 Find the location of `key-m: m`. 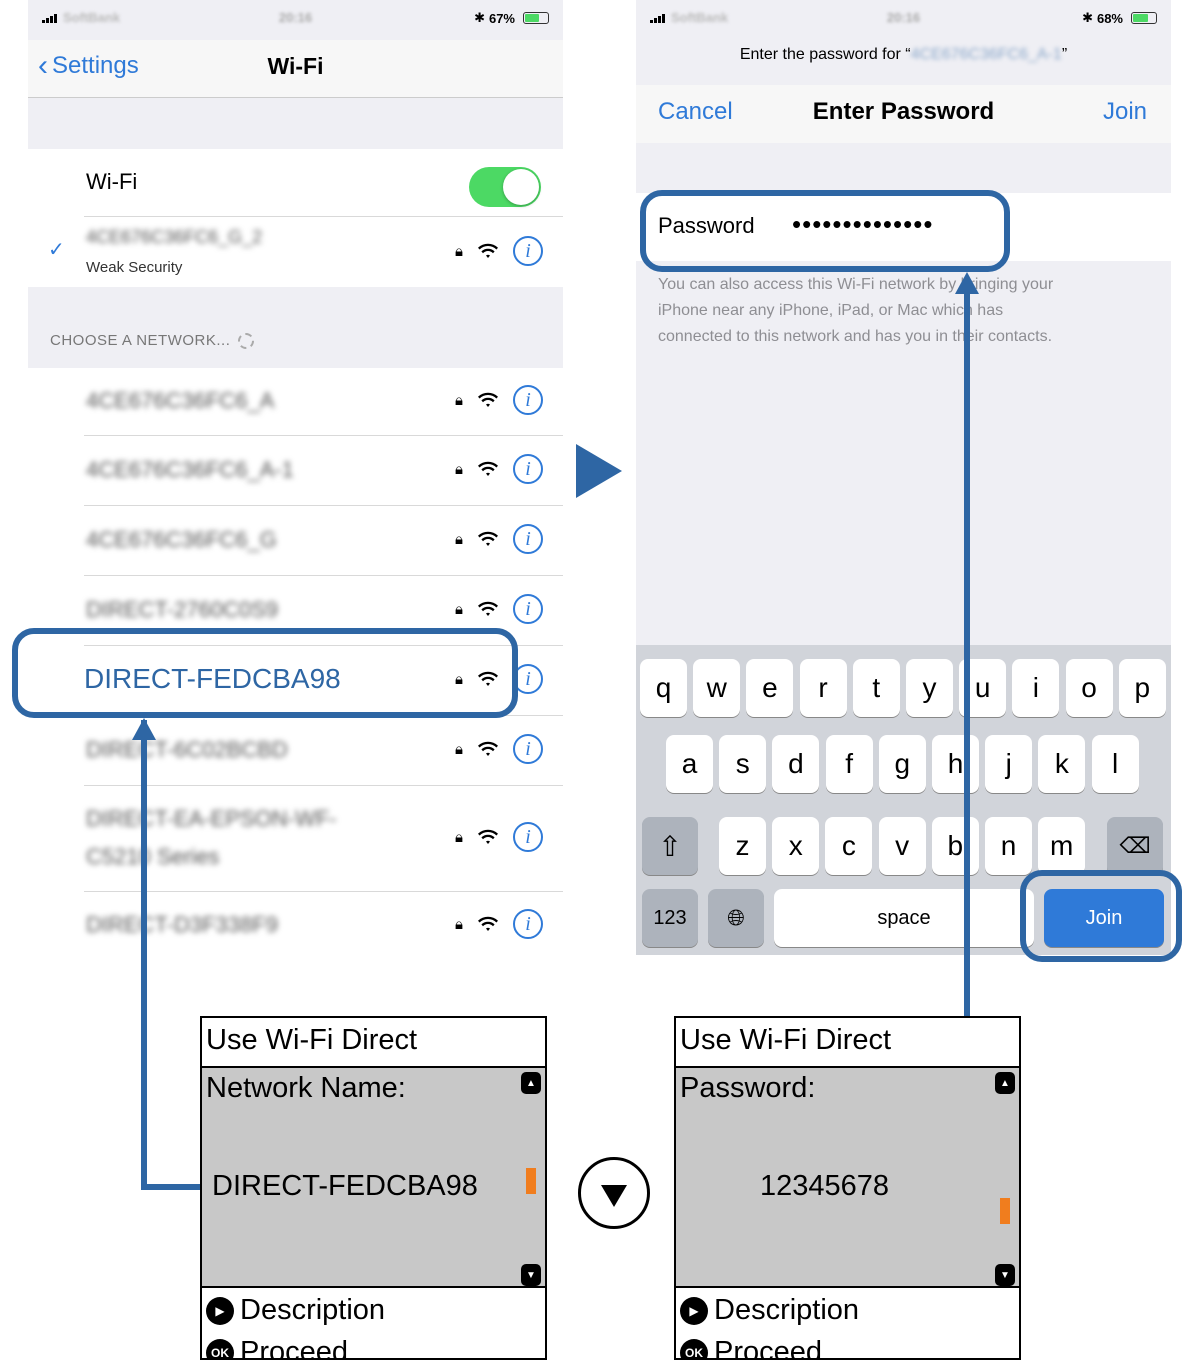

key-m: m is located at coordinates (1062, 846).